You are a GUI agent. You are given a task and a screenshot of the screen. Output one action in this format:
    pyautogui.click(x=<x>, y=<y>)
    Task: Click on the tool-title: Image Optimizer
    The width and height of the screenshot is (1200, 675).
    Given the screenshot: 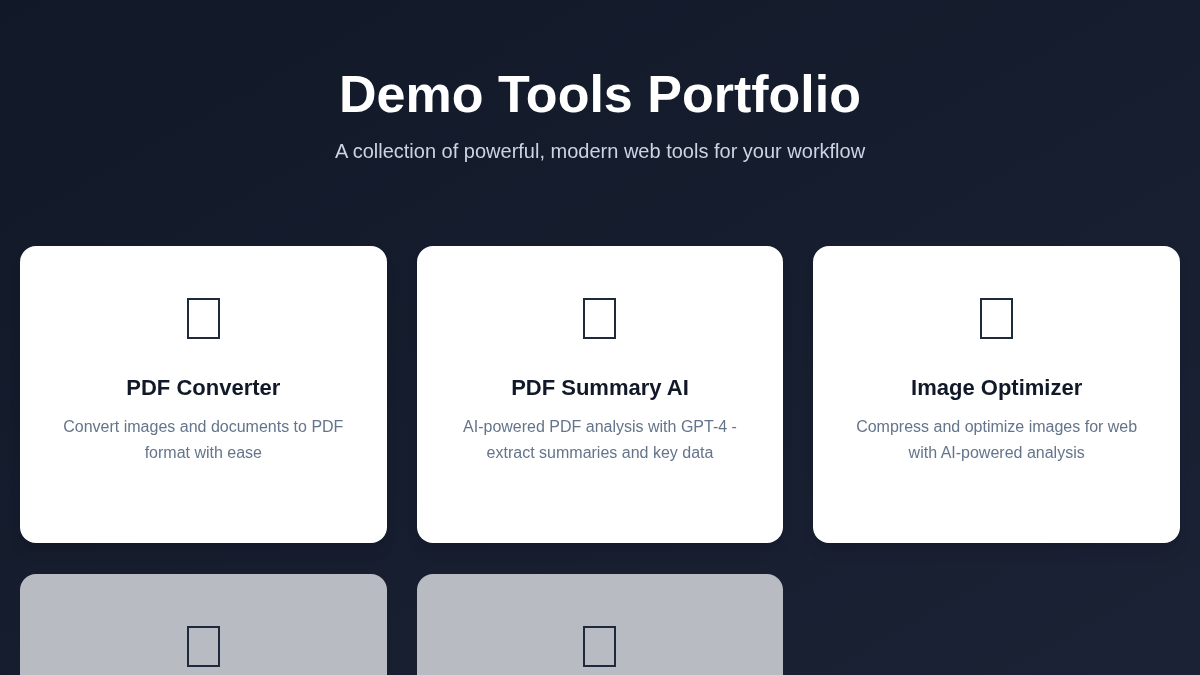 What is the action you would take?
    pyautogui.click(x=997, y=388)
    